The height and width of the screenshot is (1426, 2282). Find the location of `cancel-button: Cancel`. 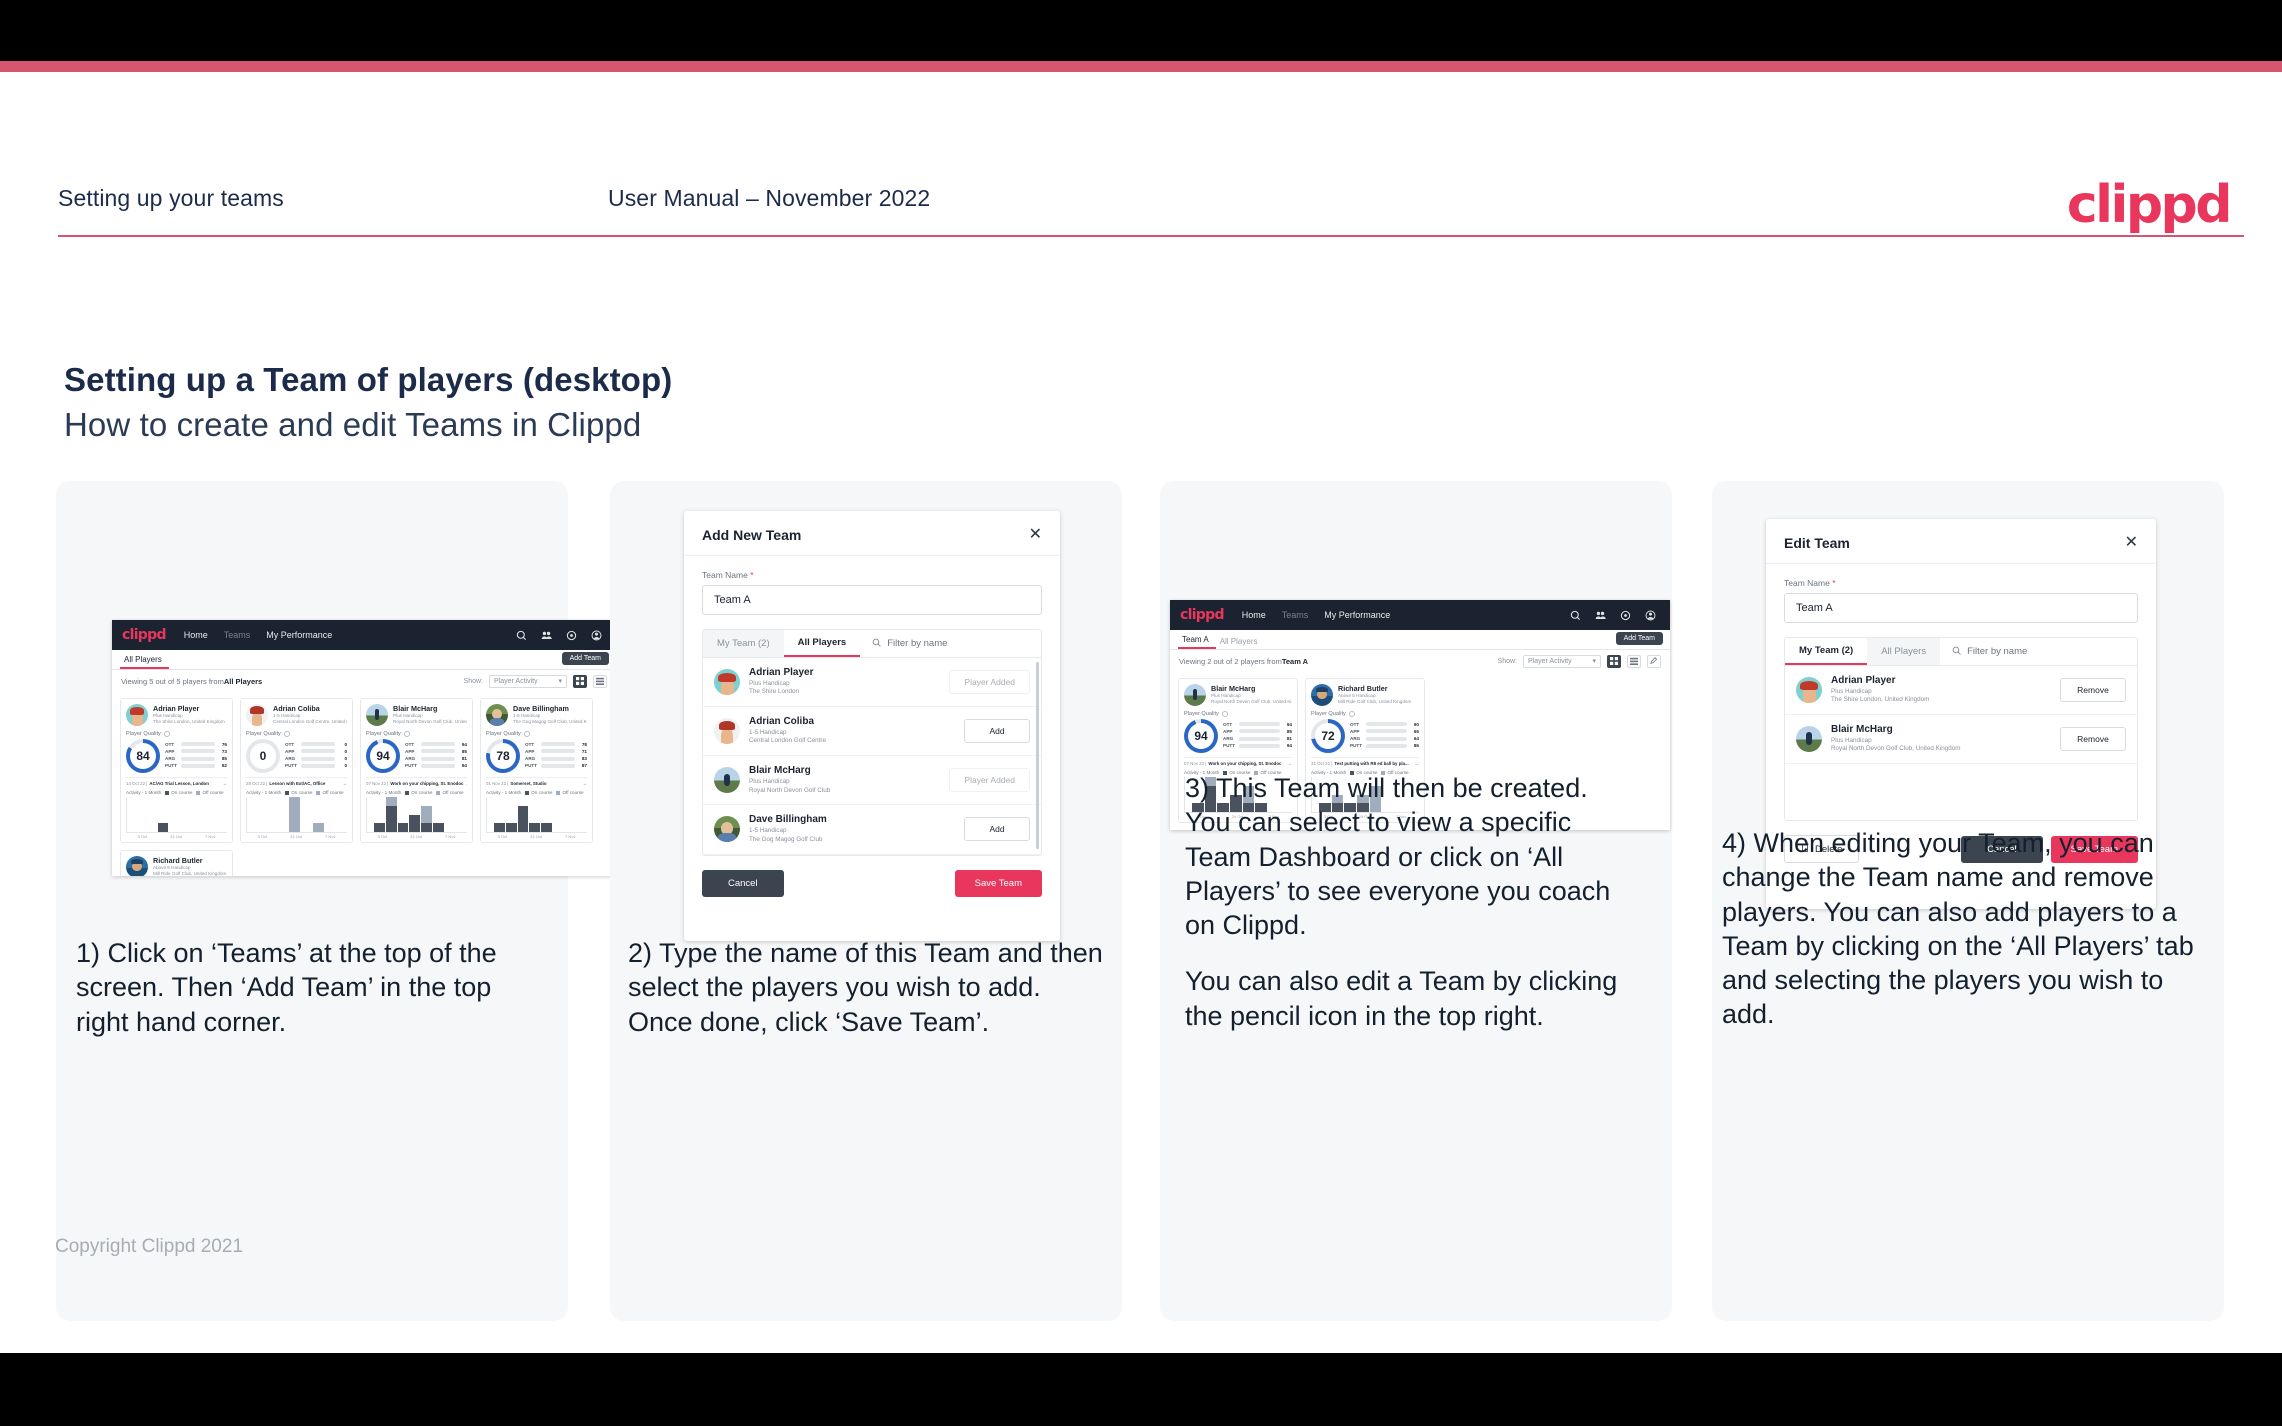

cancel-button: Cancel is located at coordinates (743, 883).